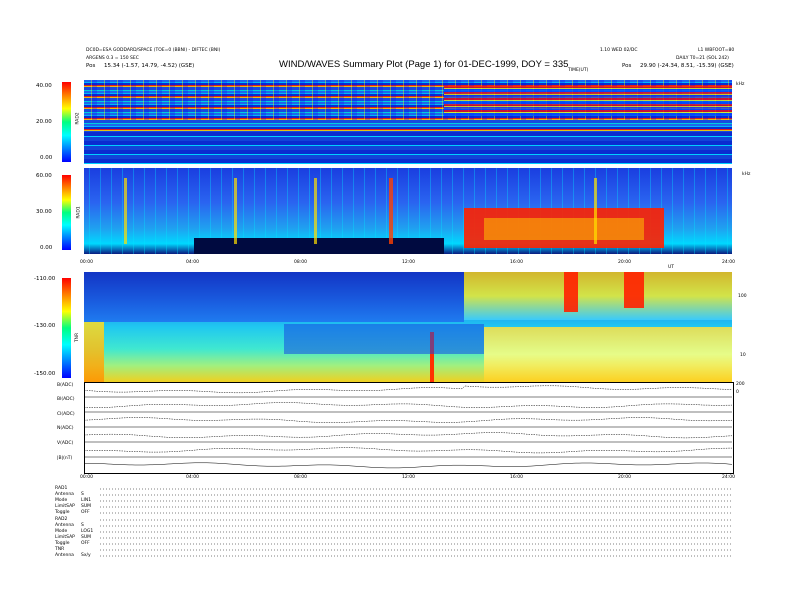 Image resolution: width=792 pixels, height=612 pixels. I want to click on footer-header: RAD1, so click(61, 488).